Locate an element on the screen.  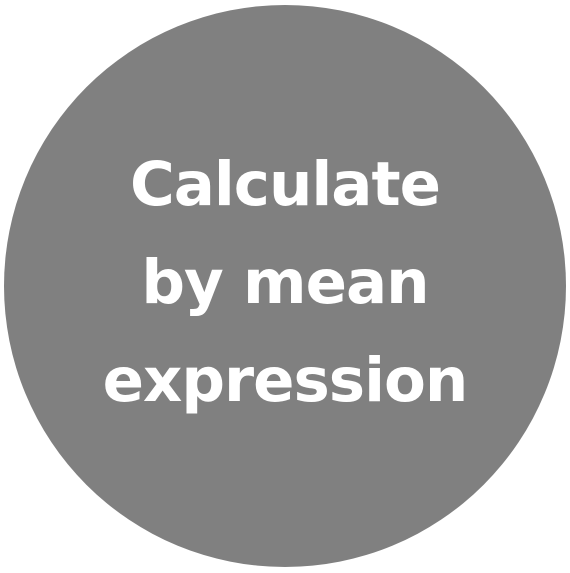
node-label-line-2: by mean is located at coordinates (285, 282).